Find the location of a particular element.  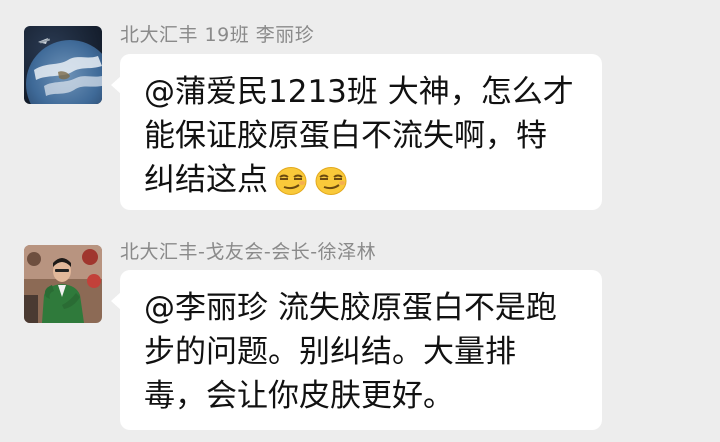

message-text-line: 纠结这点 is located at coordinates (362, 183).